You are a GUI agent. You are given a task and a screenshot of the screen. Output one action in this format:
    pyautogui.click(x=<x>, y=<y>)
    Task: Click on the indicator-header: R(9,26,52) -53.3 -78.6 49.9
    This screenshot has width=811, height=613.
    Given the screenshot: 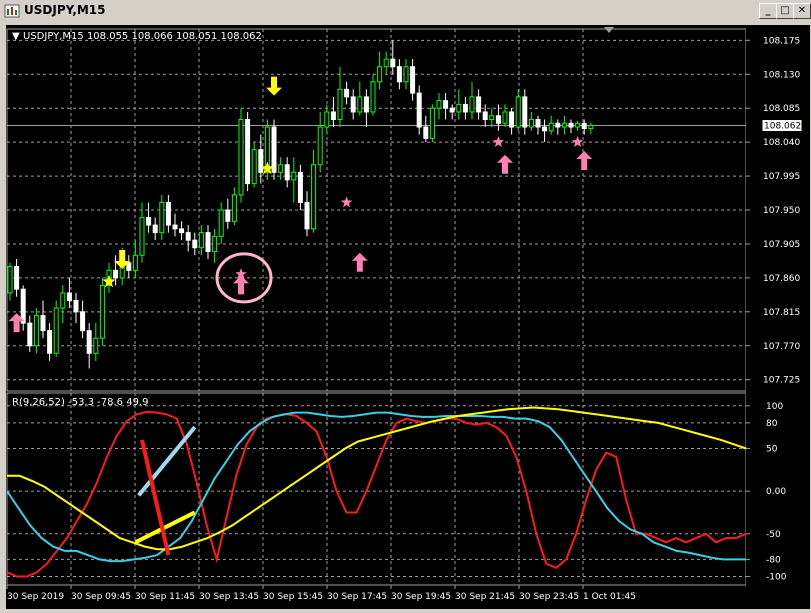 What is the action you would take?
    pyautogui.click(x=80, y=402)
    